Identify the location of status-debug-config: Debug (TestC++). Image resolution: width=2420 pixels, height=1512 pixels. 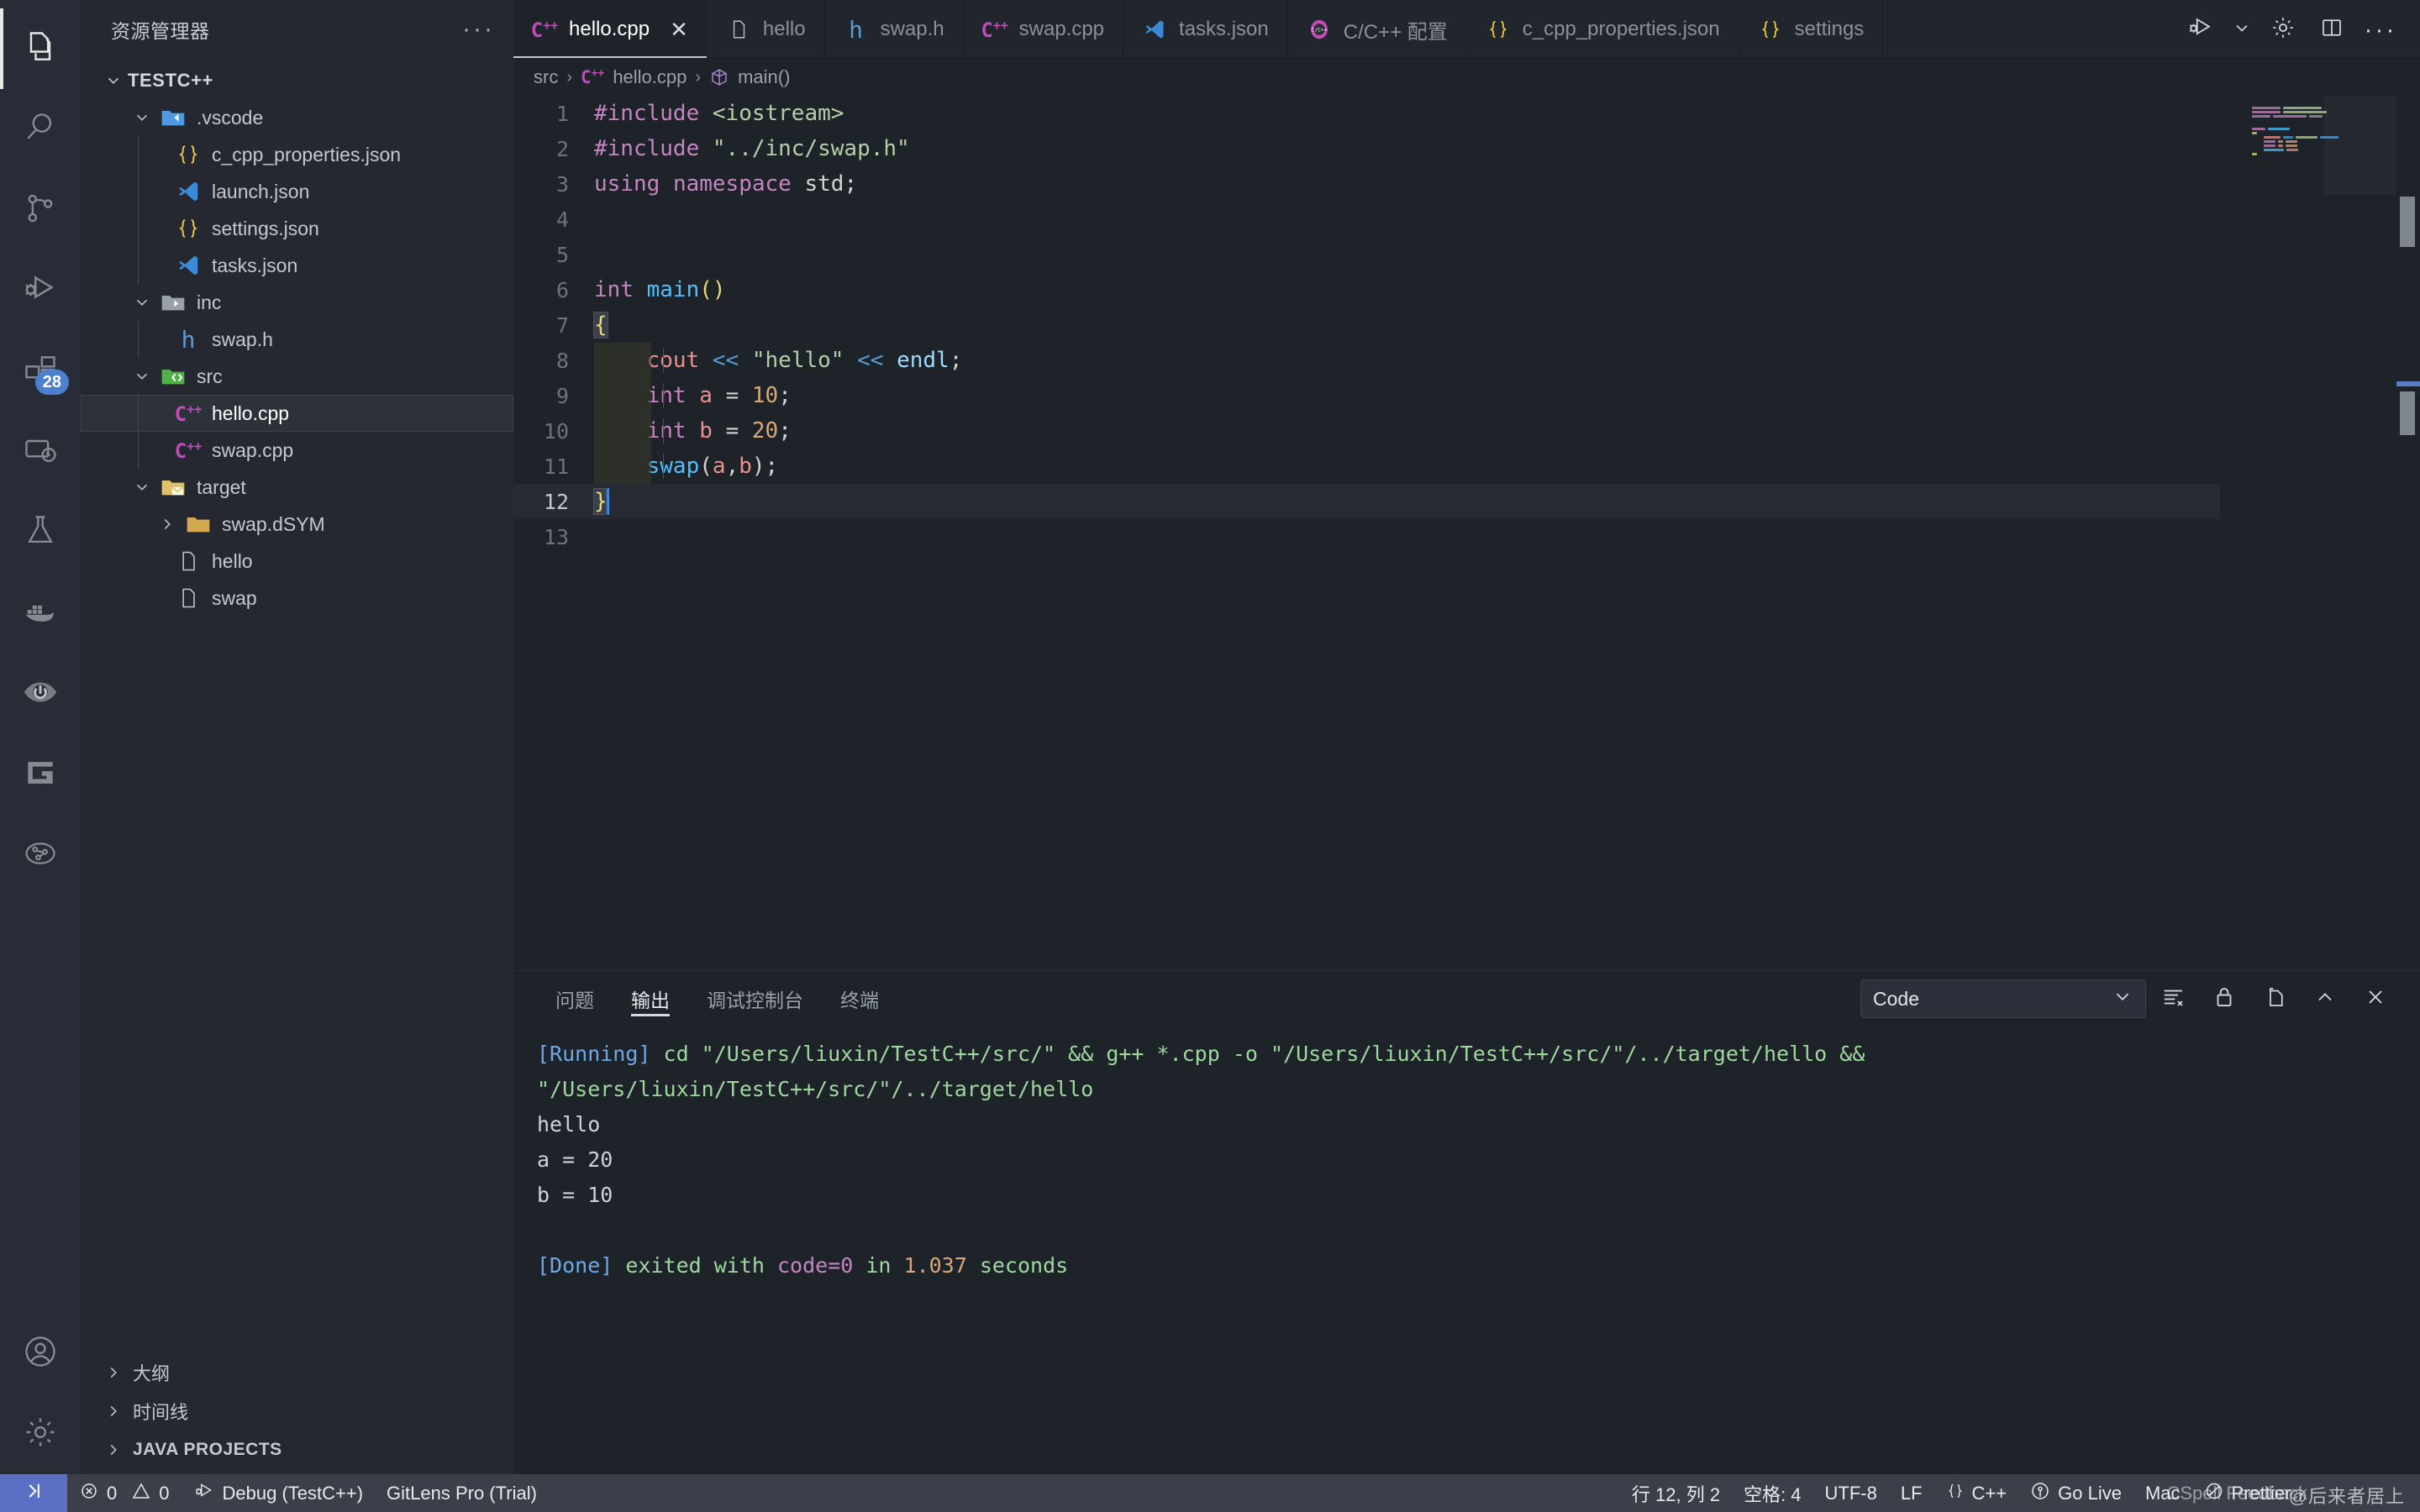
(279, 1493).